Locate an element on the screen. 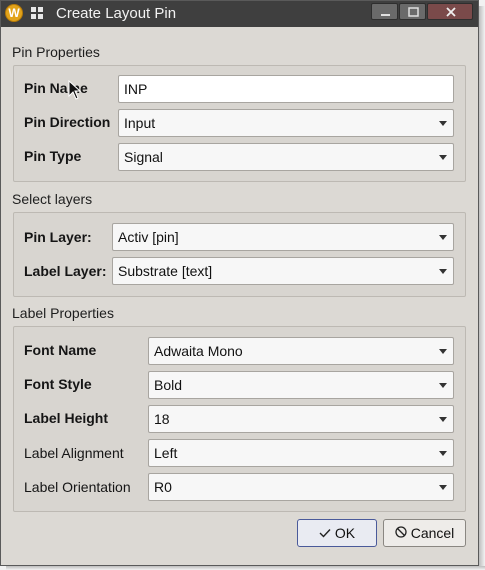  font-name-value: Adwaita Mono is located at coordinates (198, 351).